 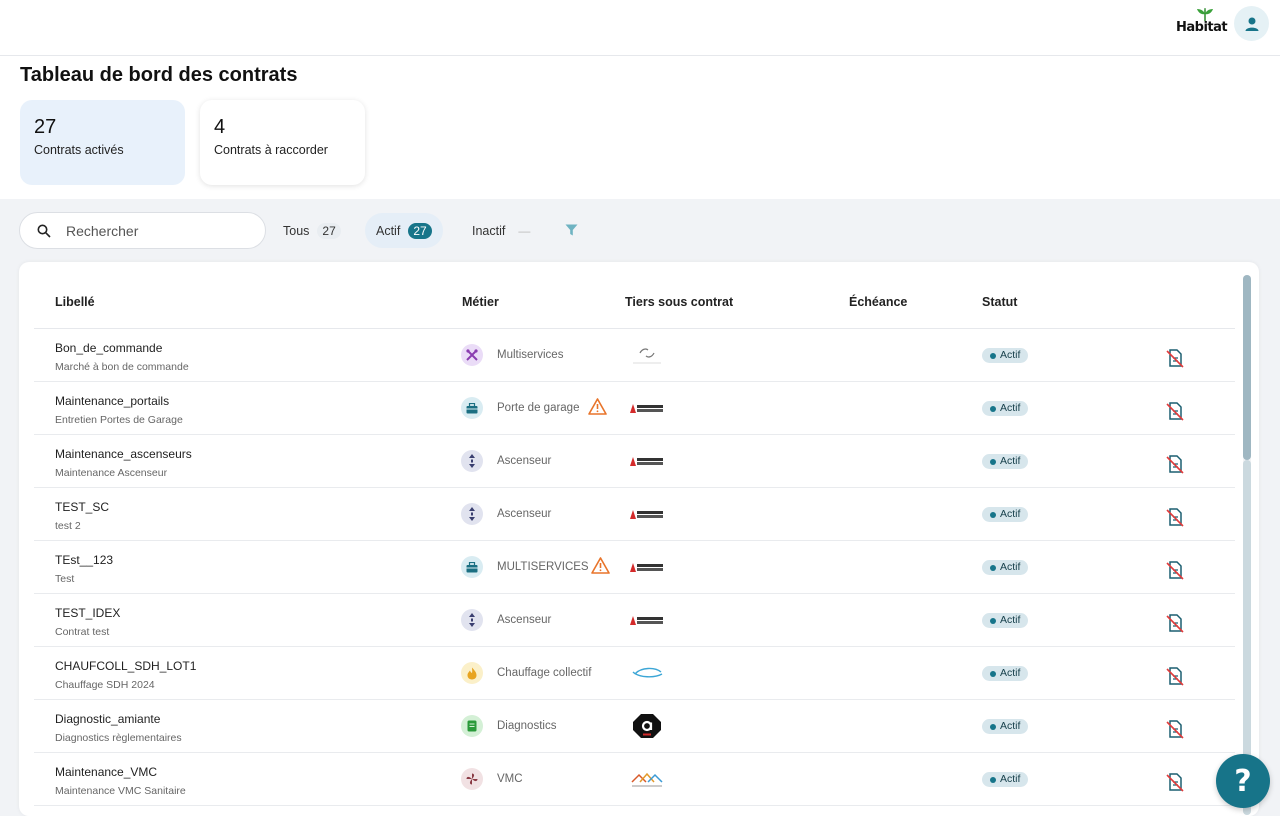 What do you see at coordinates (159, 75) in the screenshot?
I see `page-title: Tableau de bord des contrats` at bounding box center [159, 75].